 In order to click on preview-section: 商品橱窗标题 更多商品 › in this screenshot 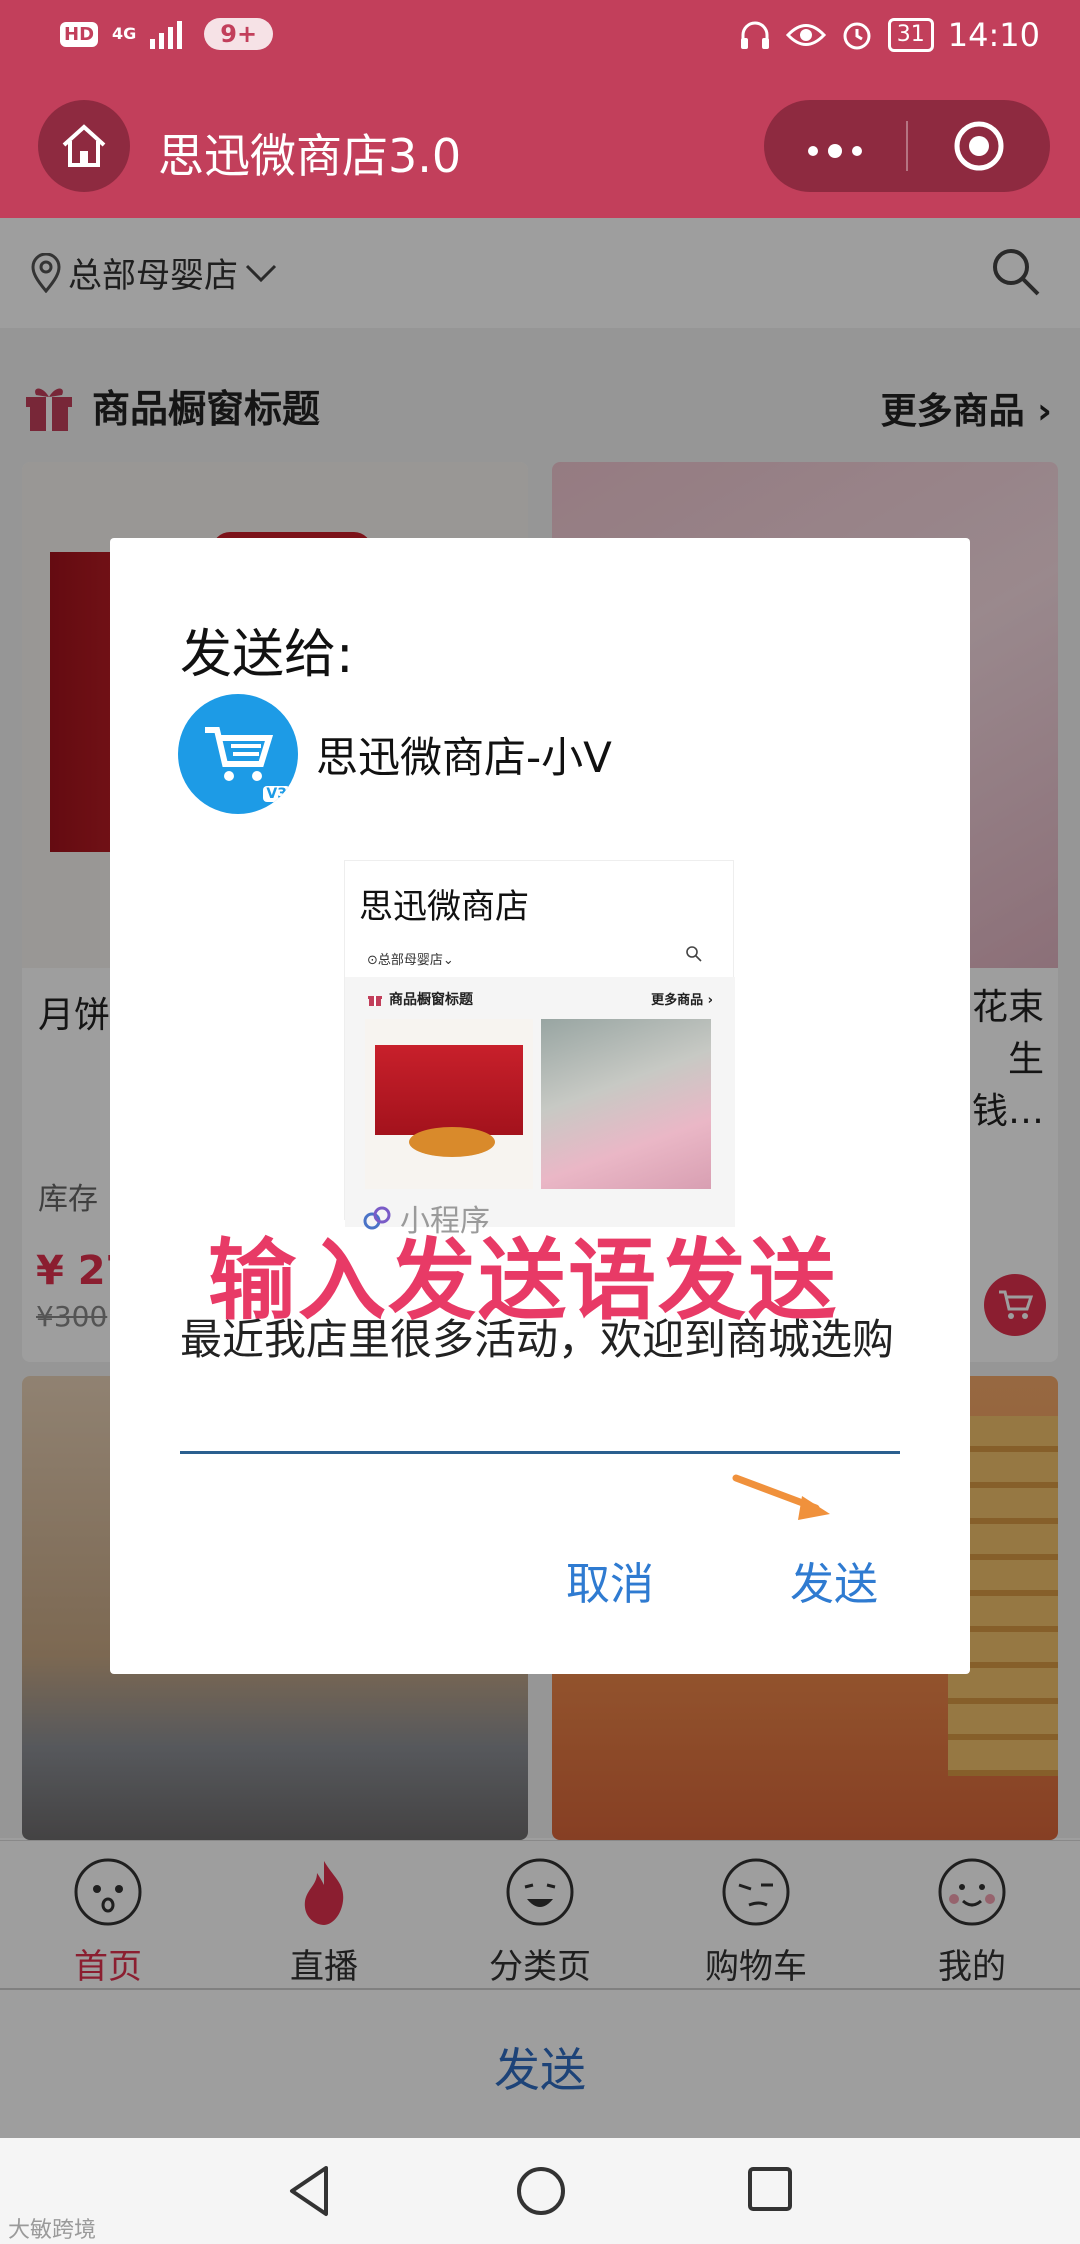, I will do `click(540, 1102)`.